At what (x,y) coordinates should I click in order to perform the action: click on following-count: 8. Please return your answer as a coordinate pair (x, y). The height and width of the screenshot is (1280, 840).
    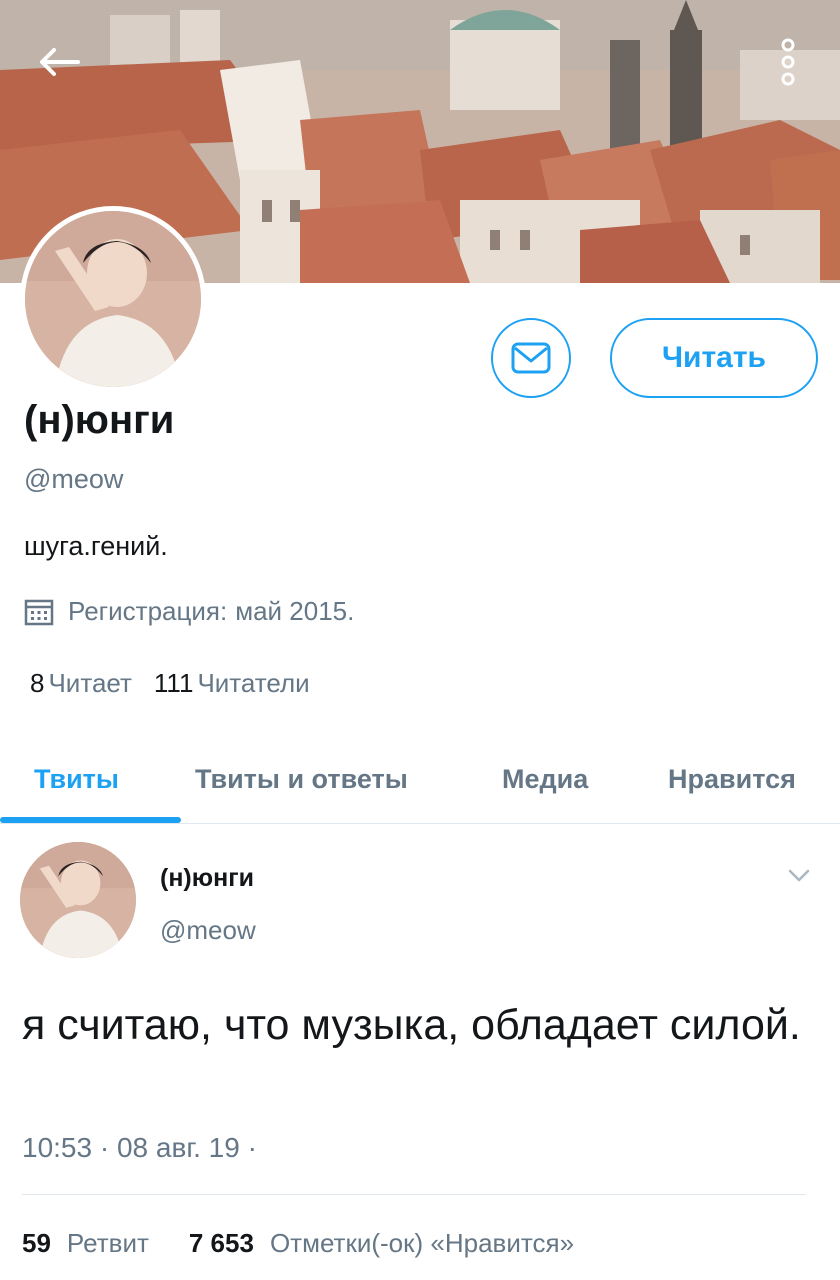
    Looking at the image, I should click on (37, 683).